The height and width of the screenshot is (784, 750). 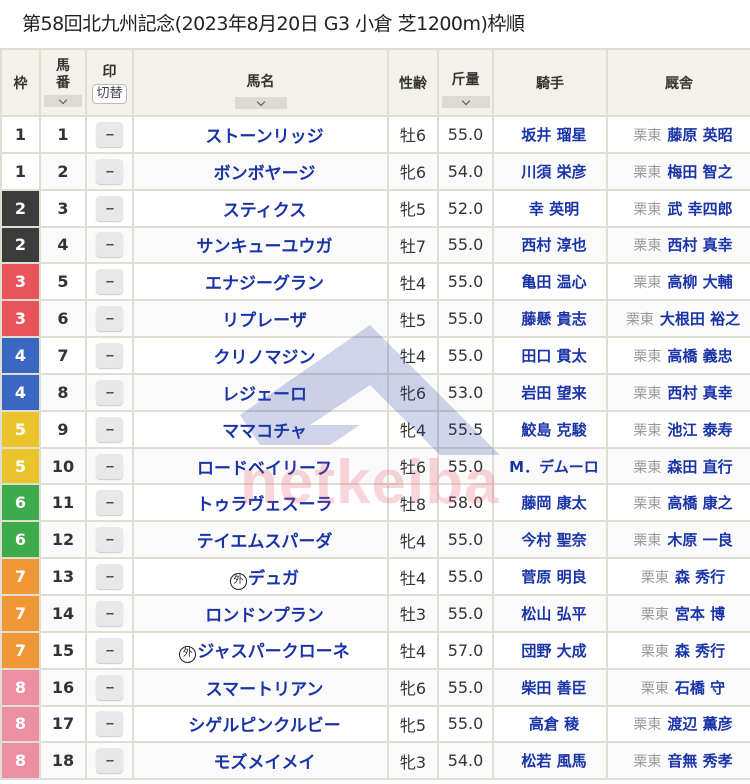 What do you see at coordinates (554, 209) in the screenshot?
I see `jockey-link: 幸 英明` at bounding box center [554, 209].